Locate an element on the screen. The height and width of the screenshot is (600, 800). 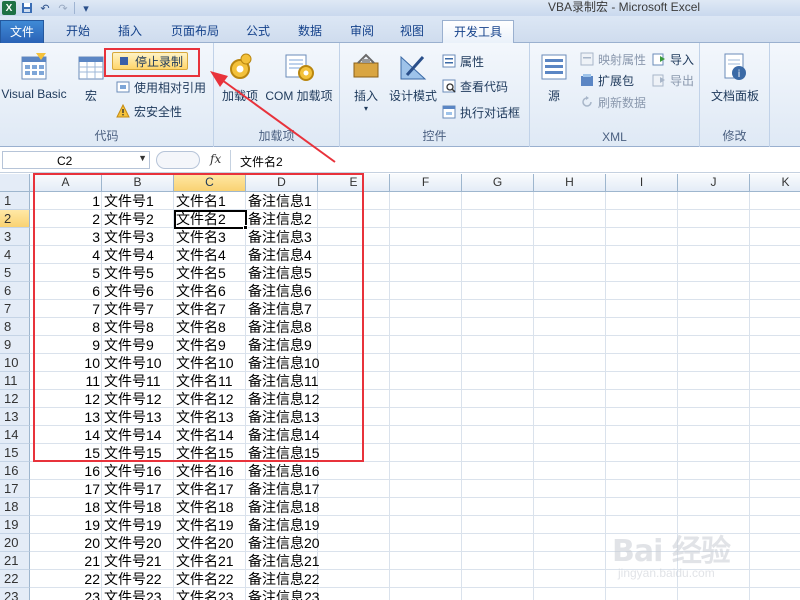
row-header-17: 17 is located at coordinates (15, 489).